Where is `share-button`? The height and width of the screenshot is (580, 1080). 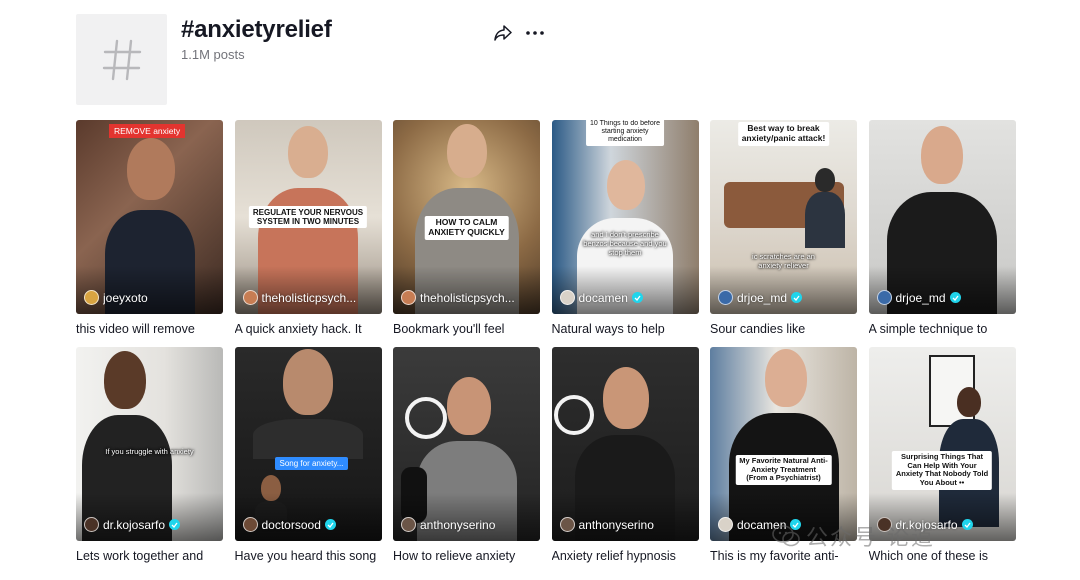 share-button is located at coordinates (503, 33).